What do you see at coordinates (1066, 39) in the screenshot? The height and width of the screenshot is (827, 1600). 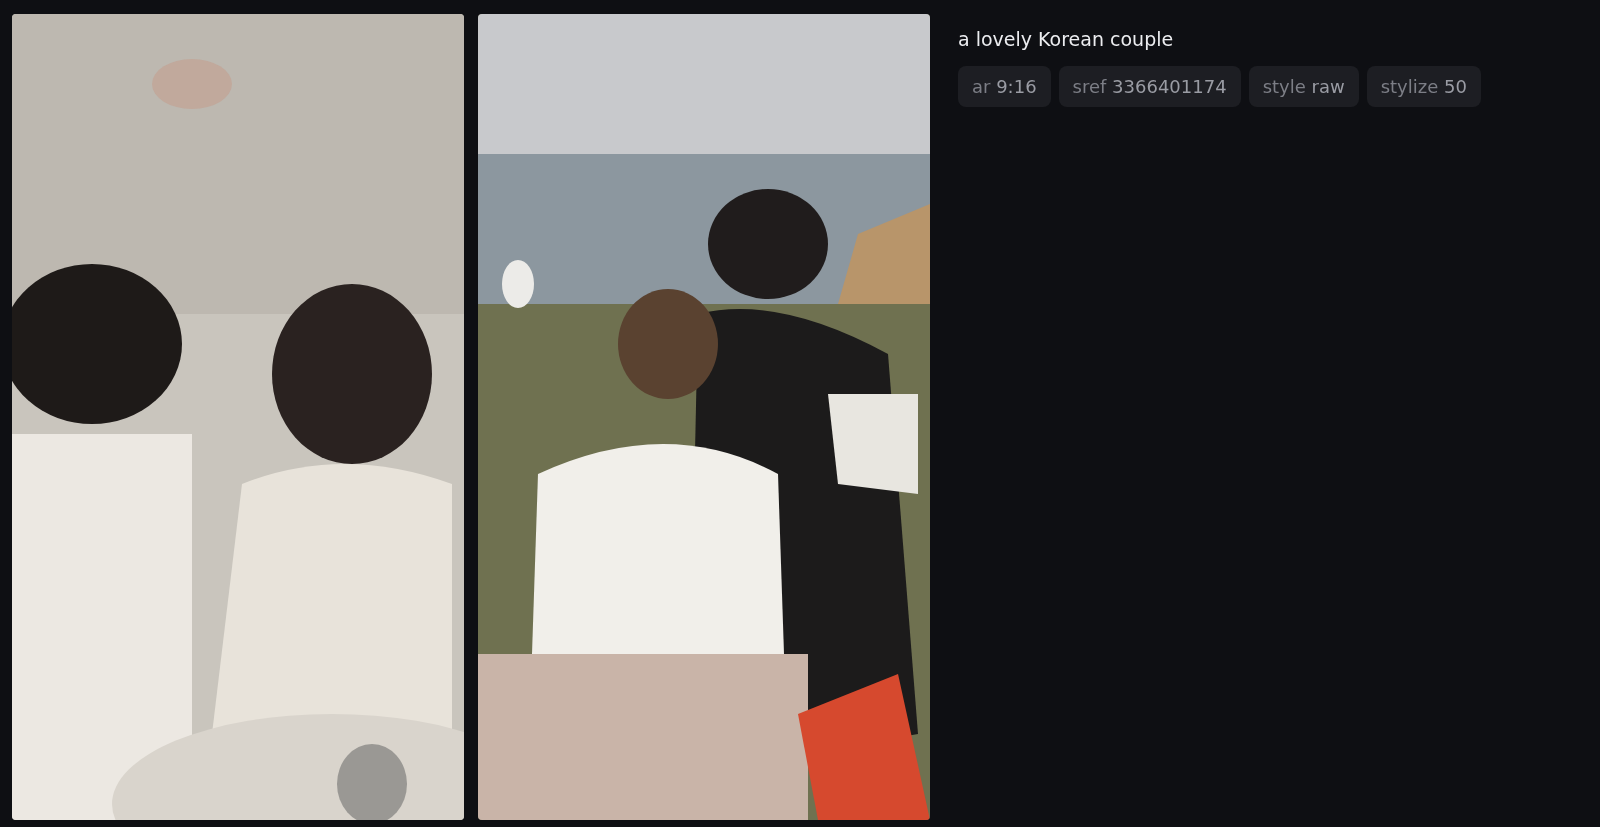 I see `prompt-text: a lovely Korean couple` at bounding box center [1066, 39].